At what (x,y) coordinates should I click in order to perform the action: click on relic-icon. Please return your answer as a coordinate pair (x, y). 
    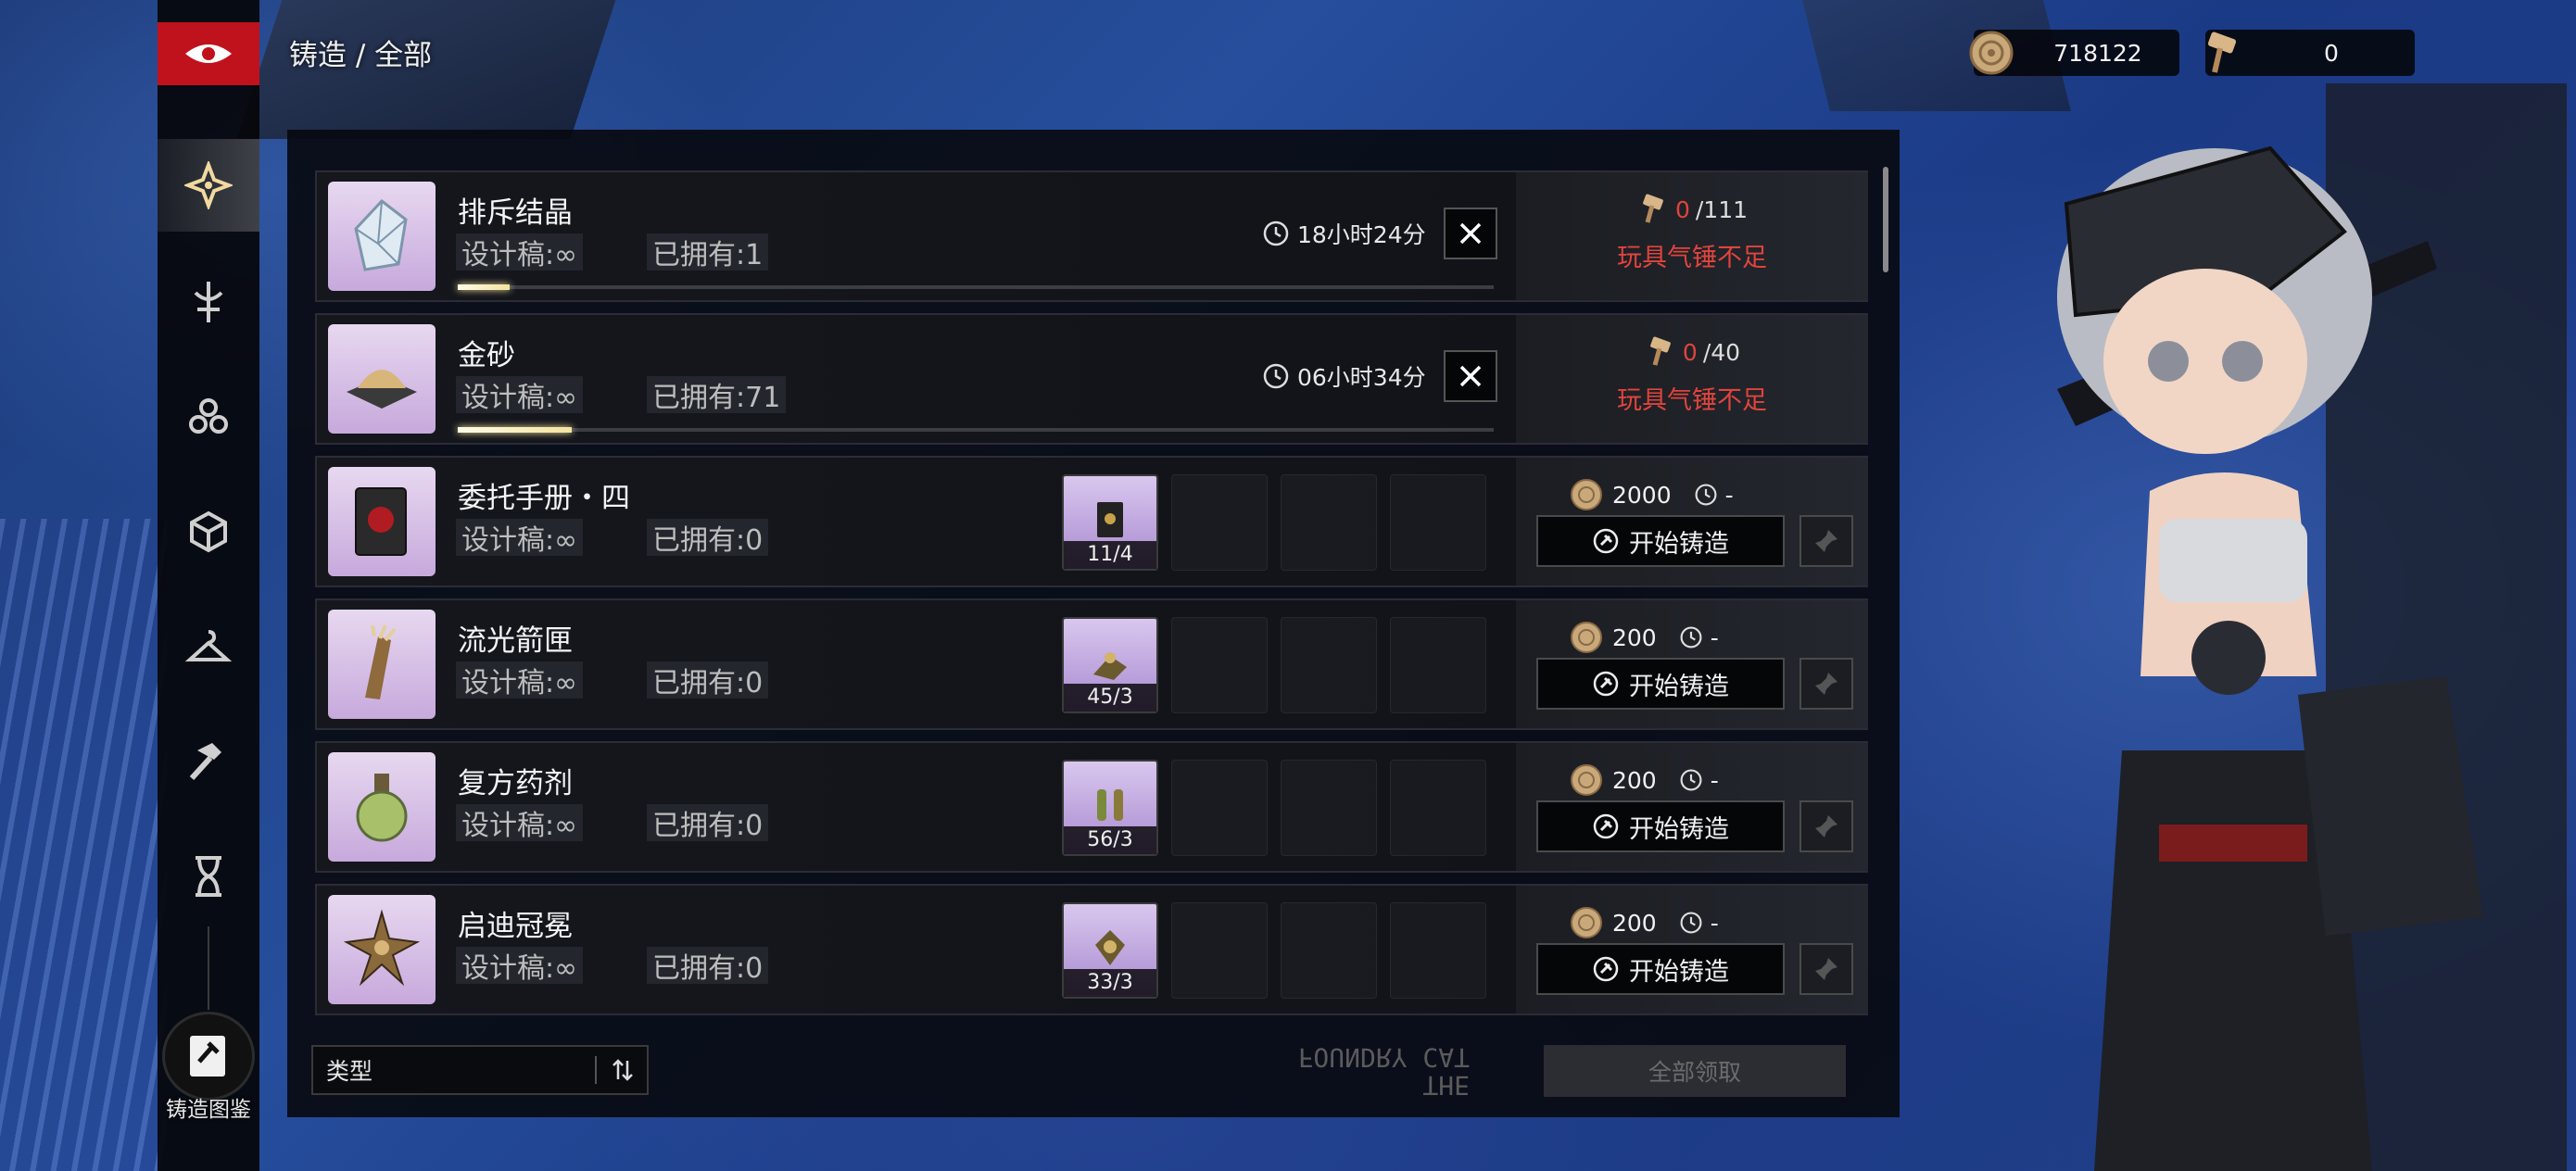
    Looking at the image, I should click on (208, 416).